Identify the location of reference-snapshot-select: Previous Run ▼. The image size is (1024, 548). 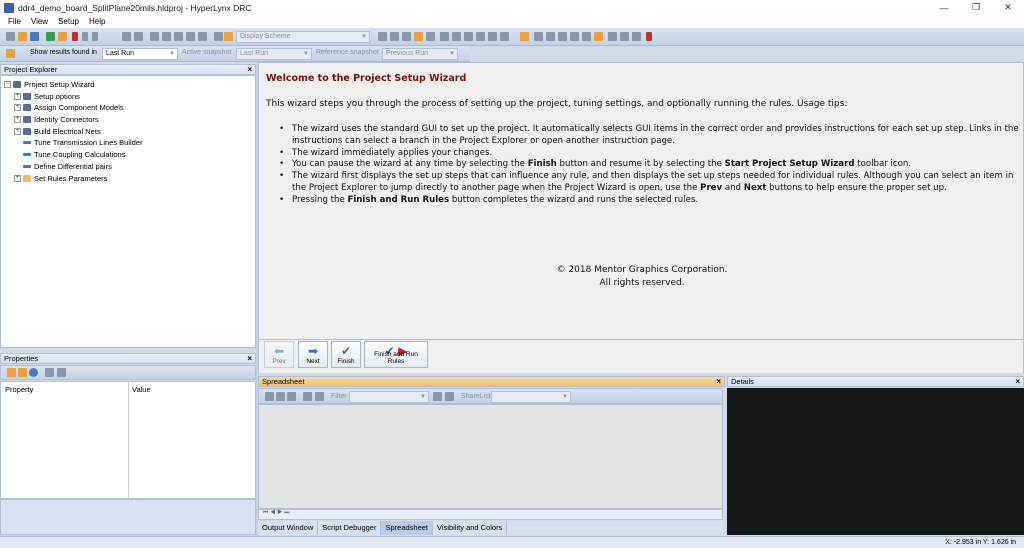
(420, 54).